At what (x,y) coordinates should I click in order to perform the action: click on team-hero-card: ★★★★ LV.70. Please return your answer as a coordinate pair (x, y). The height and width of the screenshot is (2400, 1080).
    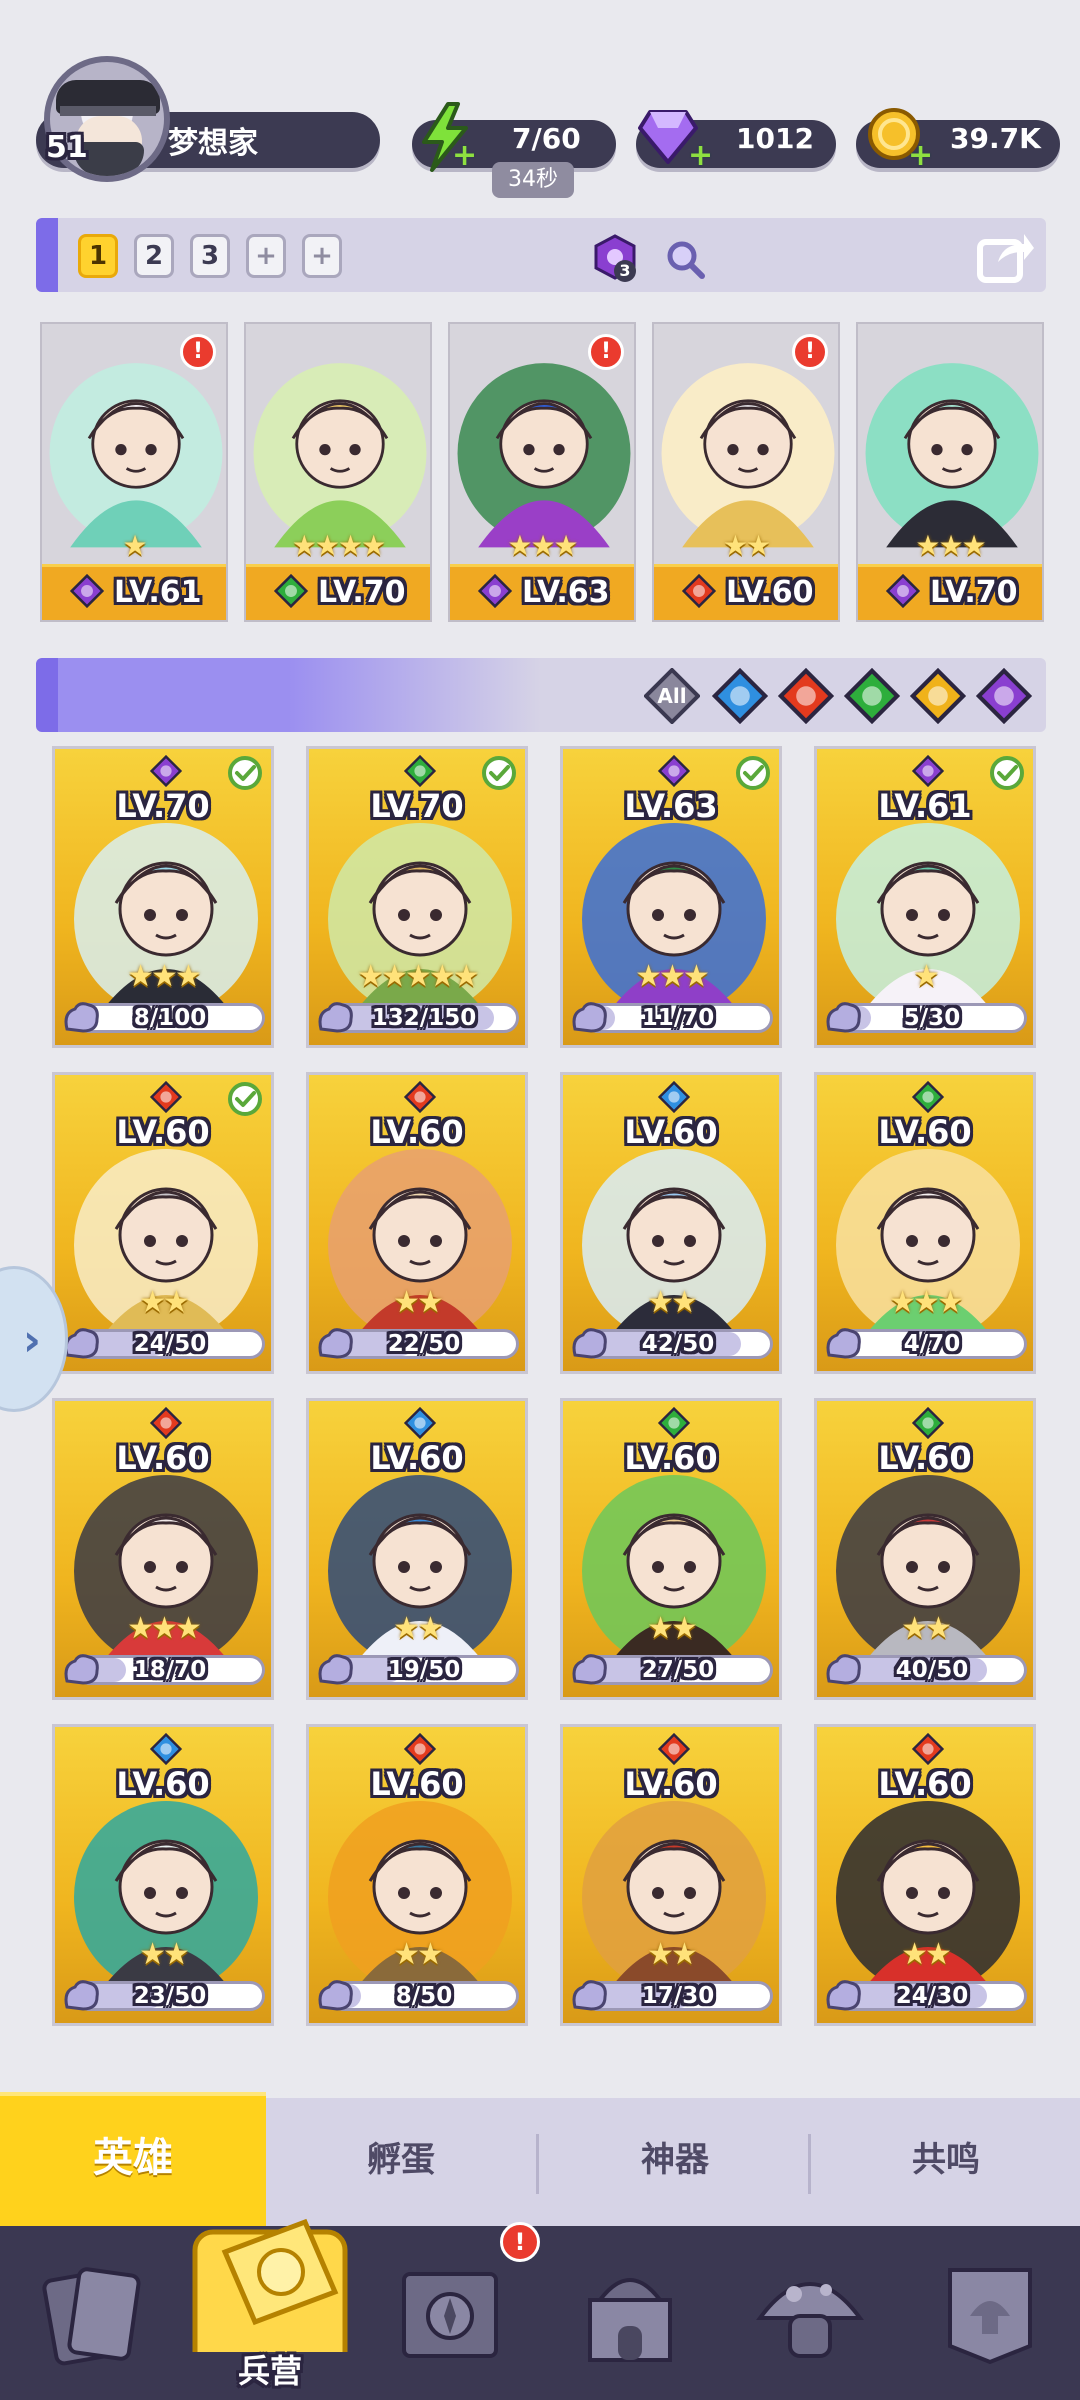
    Looking at the image, I should click on (338, 472).